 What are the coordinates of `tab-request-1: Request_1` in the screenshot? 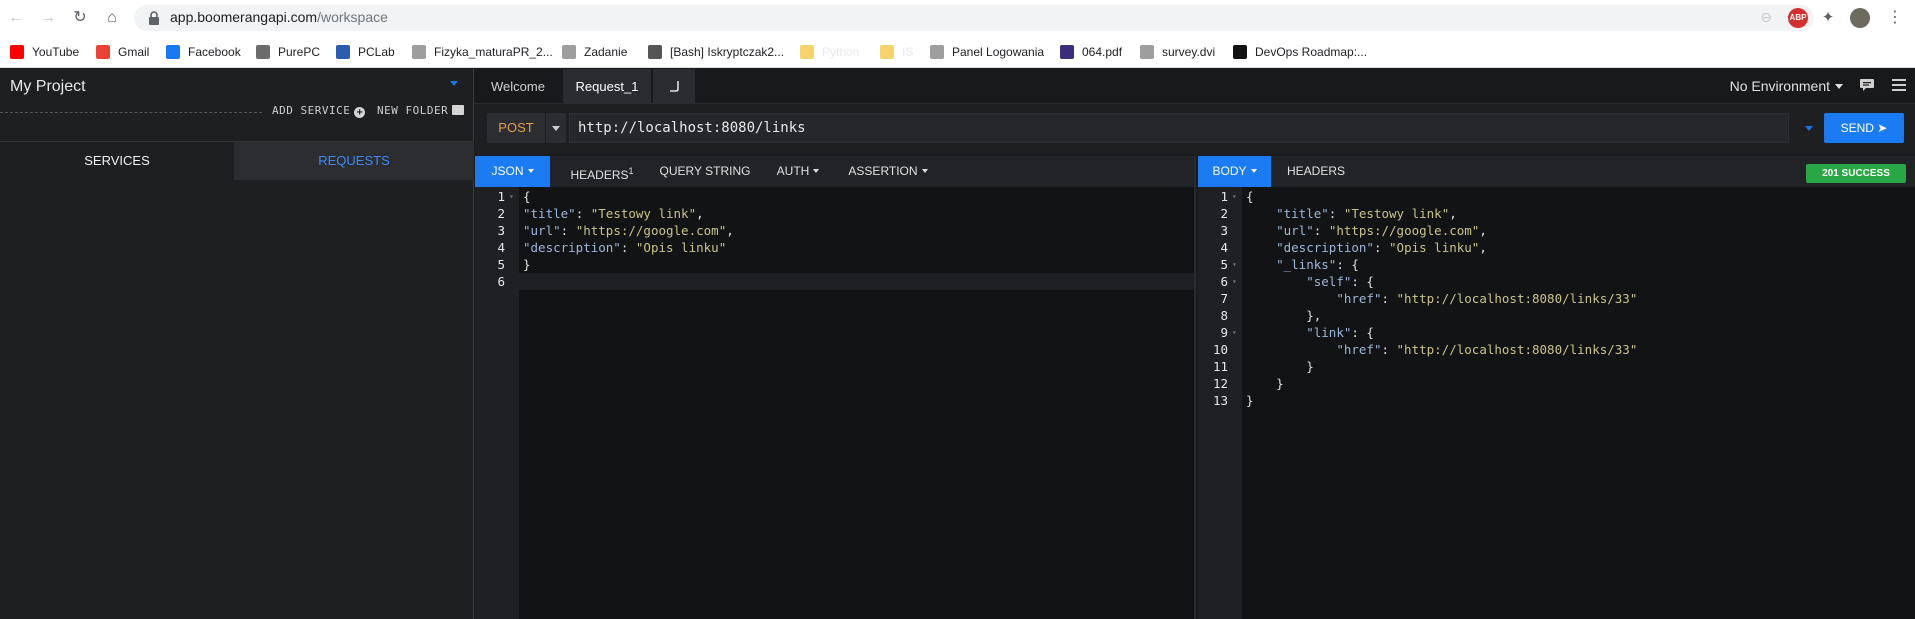 It's located at (607, 86).